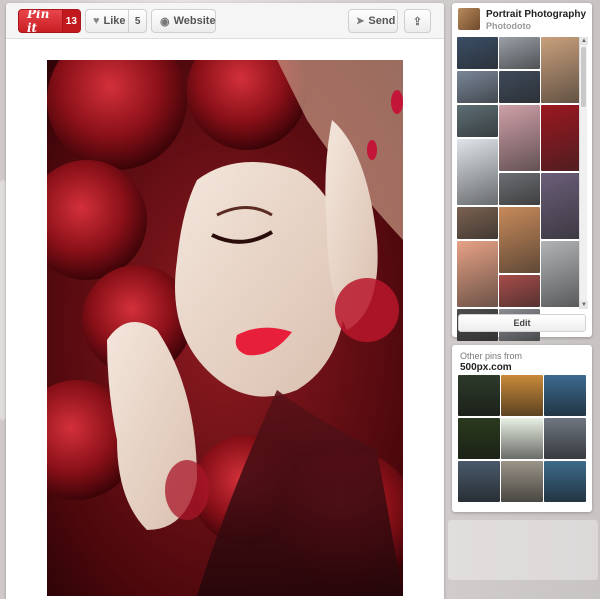  What do you see at coordinates (225, 21) in the screenshot?
I see `pin-toolbar: Pin it 13 ♥ Like 5 ◉ Website ➤ Send ⇪` at bounding box center [225, 21].